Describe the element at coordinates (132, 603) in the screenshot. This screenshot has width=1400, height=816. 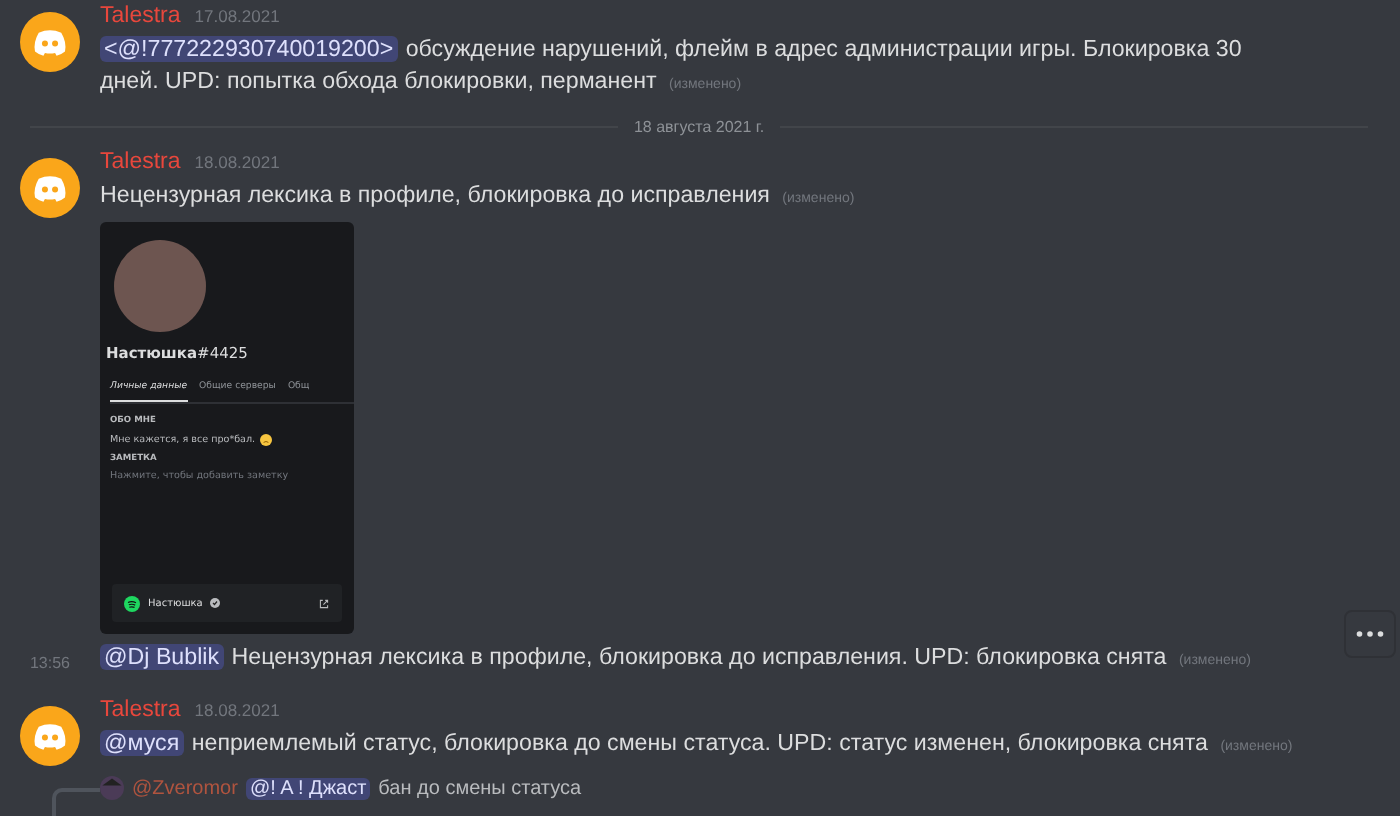
I see `music-app-icon` at that location.